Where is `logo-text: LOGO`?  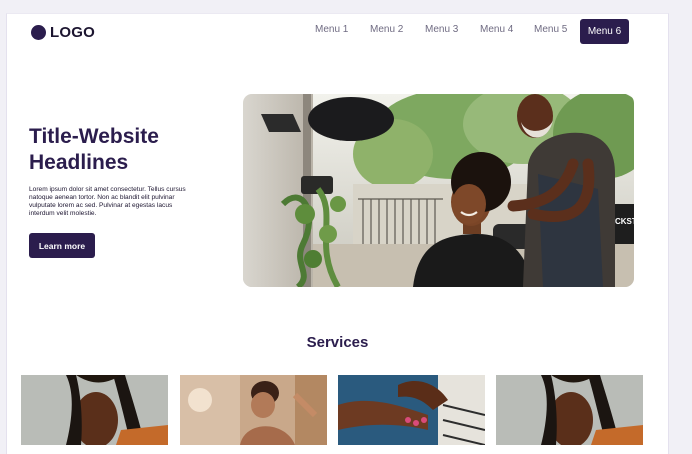 logo-text: LOGO is located at coordinates (72, 32).